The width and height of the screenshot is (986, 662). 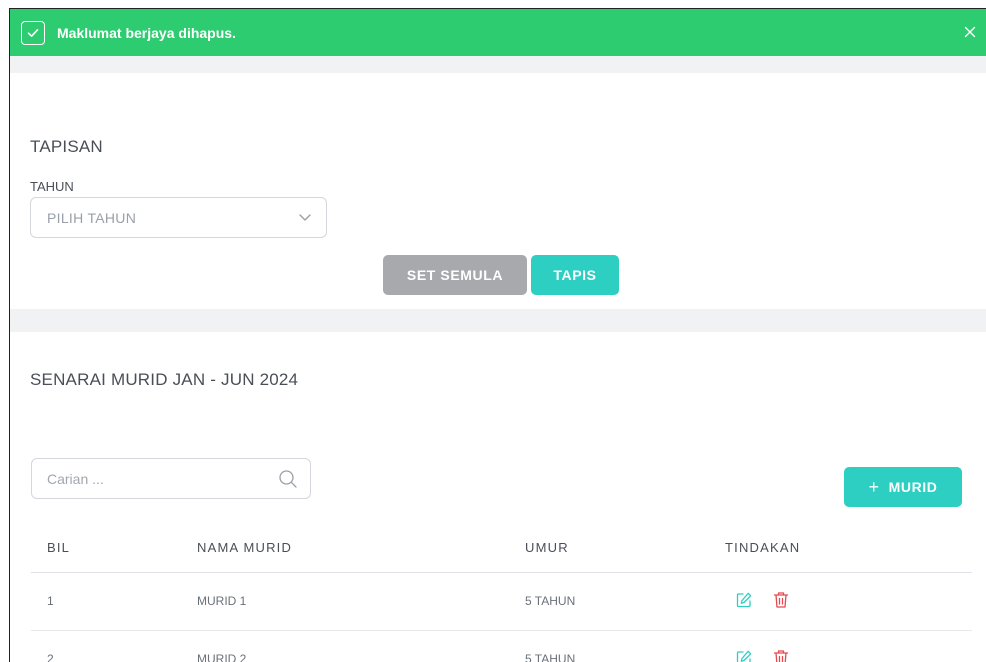 What do you see at coordinates (157, 478) in the screenshot?
I see `search-input` at bounding box center [157, 478].